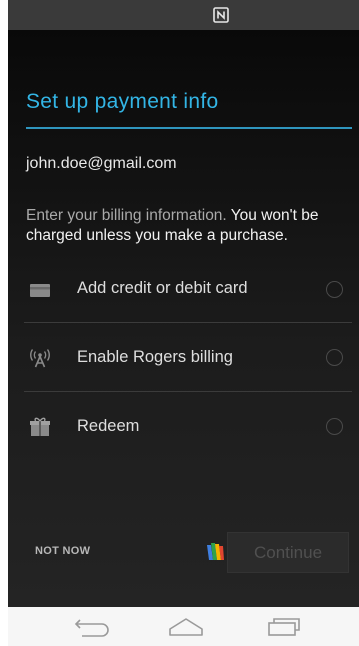 The height and width of the screenshot is (646, 359). Describe the element at coordinates (183, 15) in the screenshot. I see `status-bar` at that location.